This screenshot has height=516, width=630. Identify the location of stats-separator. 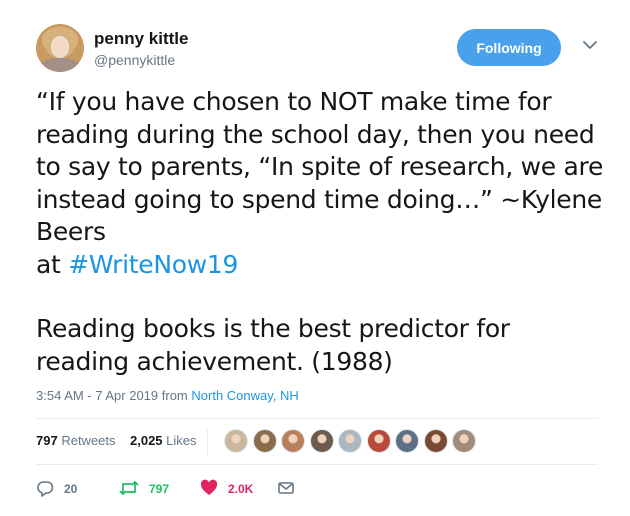
(207, 442).